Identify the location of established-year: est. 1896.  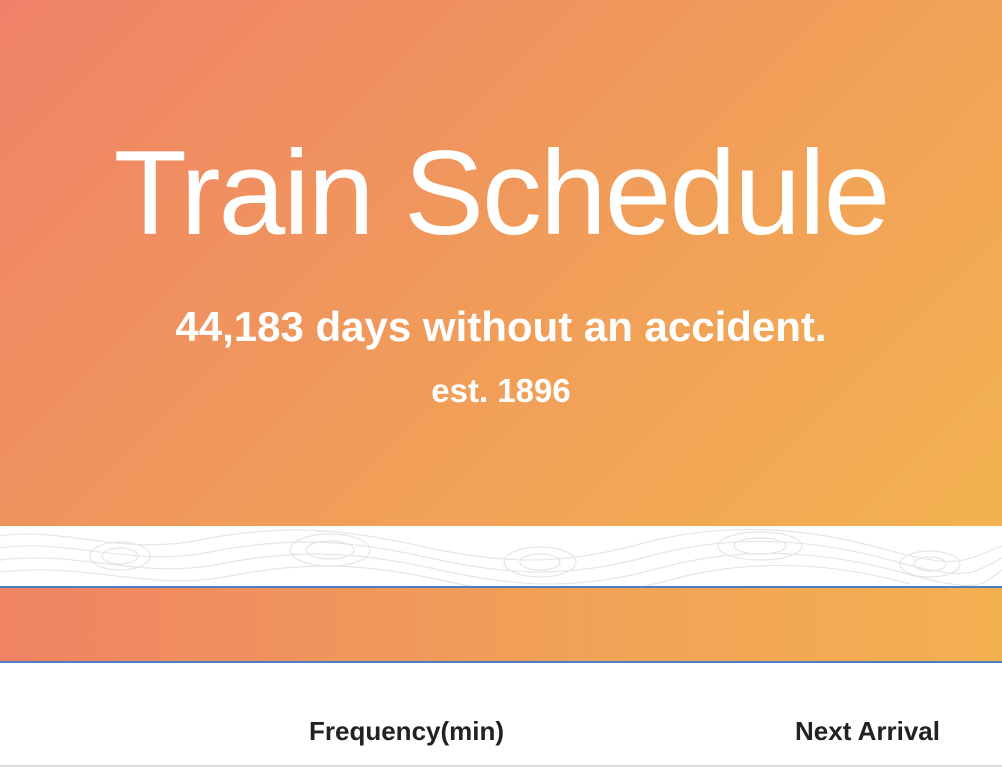
(501, 390).